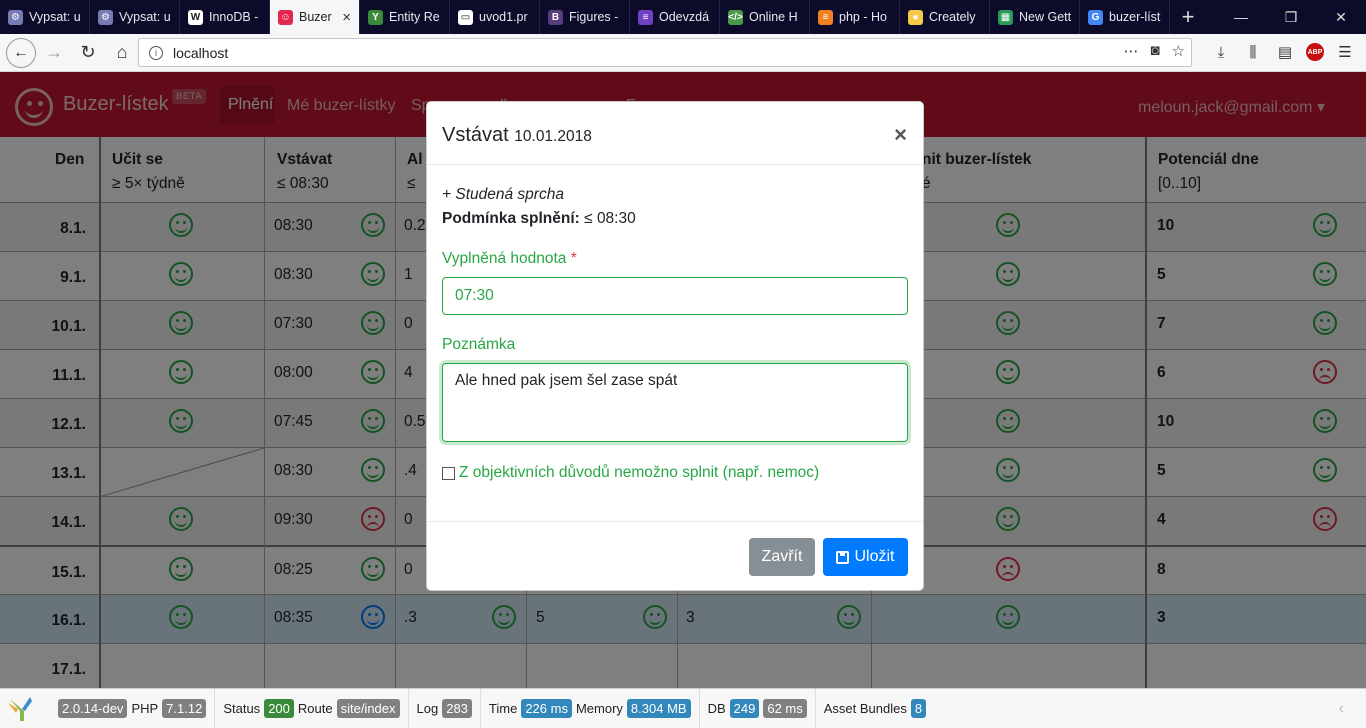 This screenshot has width=1366, height=728. Describe the element at coordinates (1188, 17) in the screenshot. I see `new-tab-icon: +` at that location.